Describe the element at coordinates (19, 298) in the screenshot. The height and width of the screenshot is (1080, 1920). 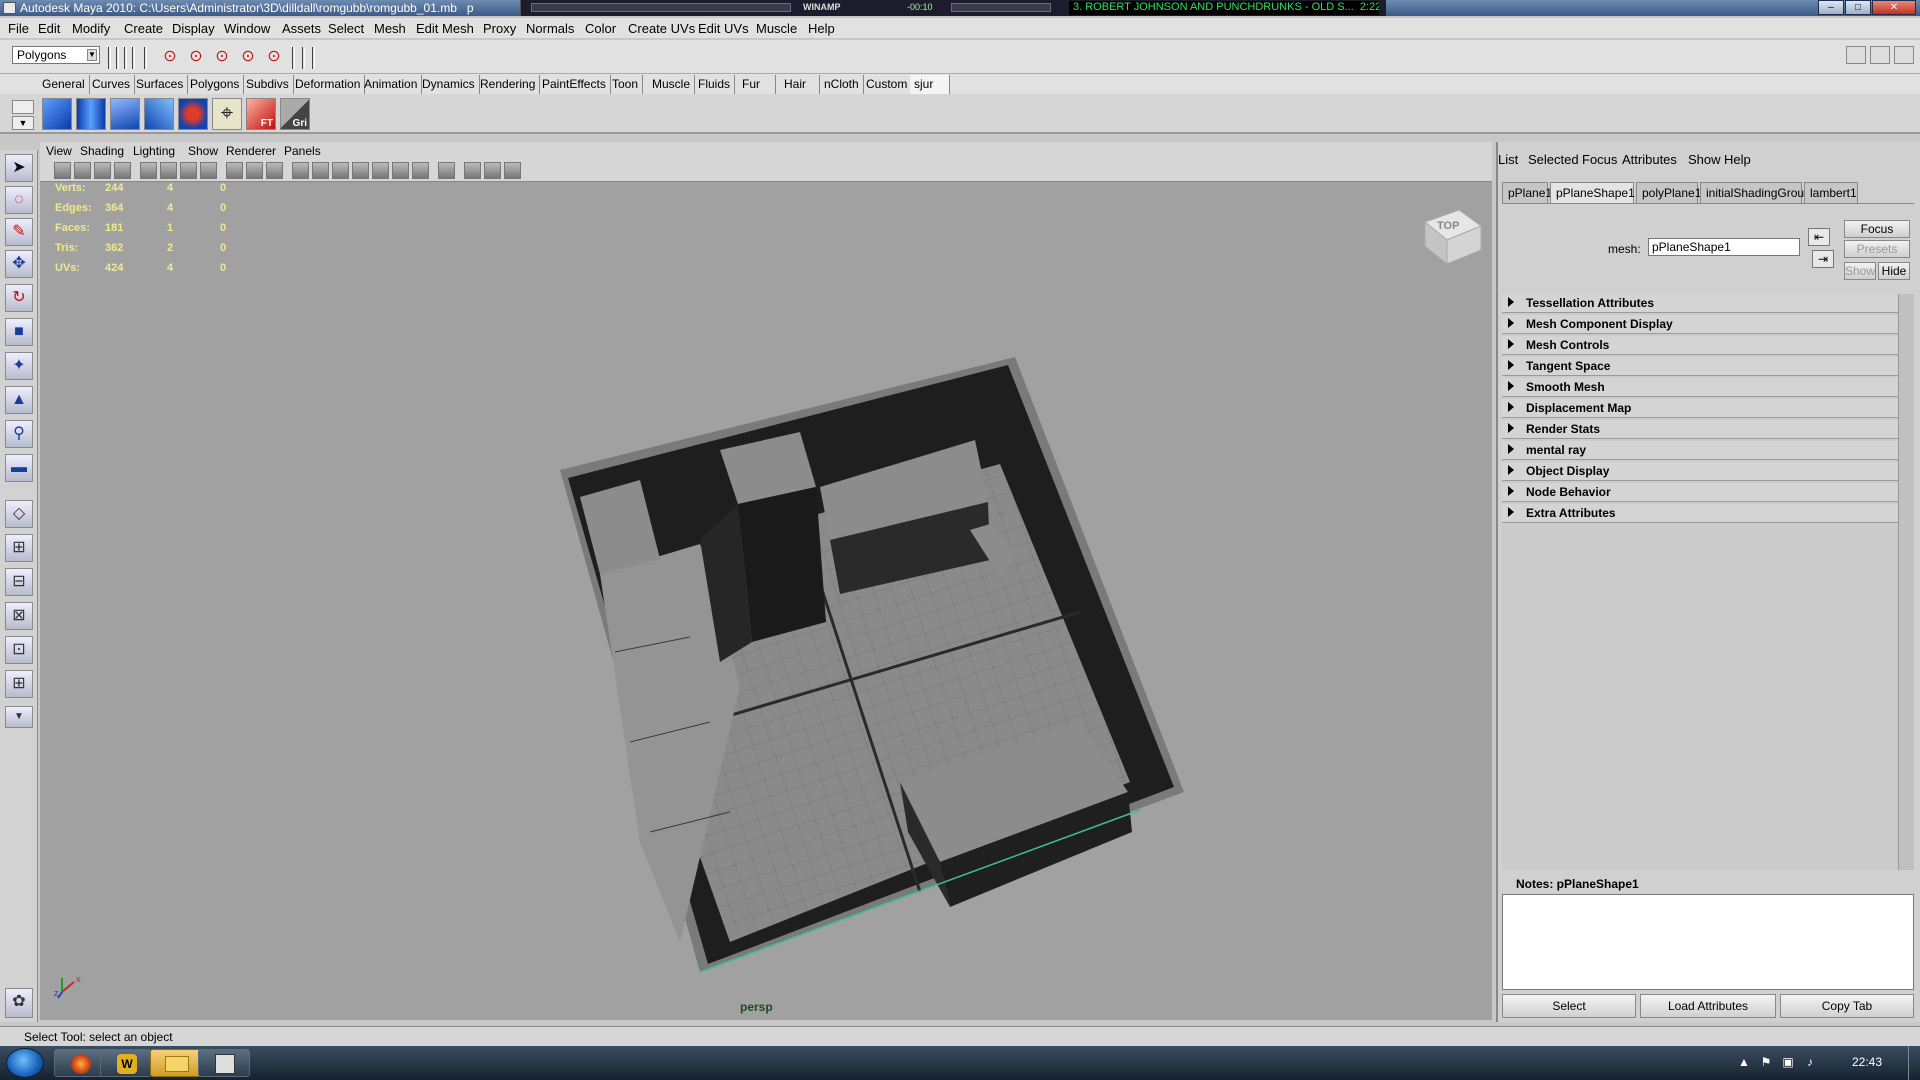
I see `rotate-tool-icon: ↻` at that location.